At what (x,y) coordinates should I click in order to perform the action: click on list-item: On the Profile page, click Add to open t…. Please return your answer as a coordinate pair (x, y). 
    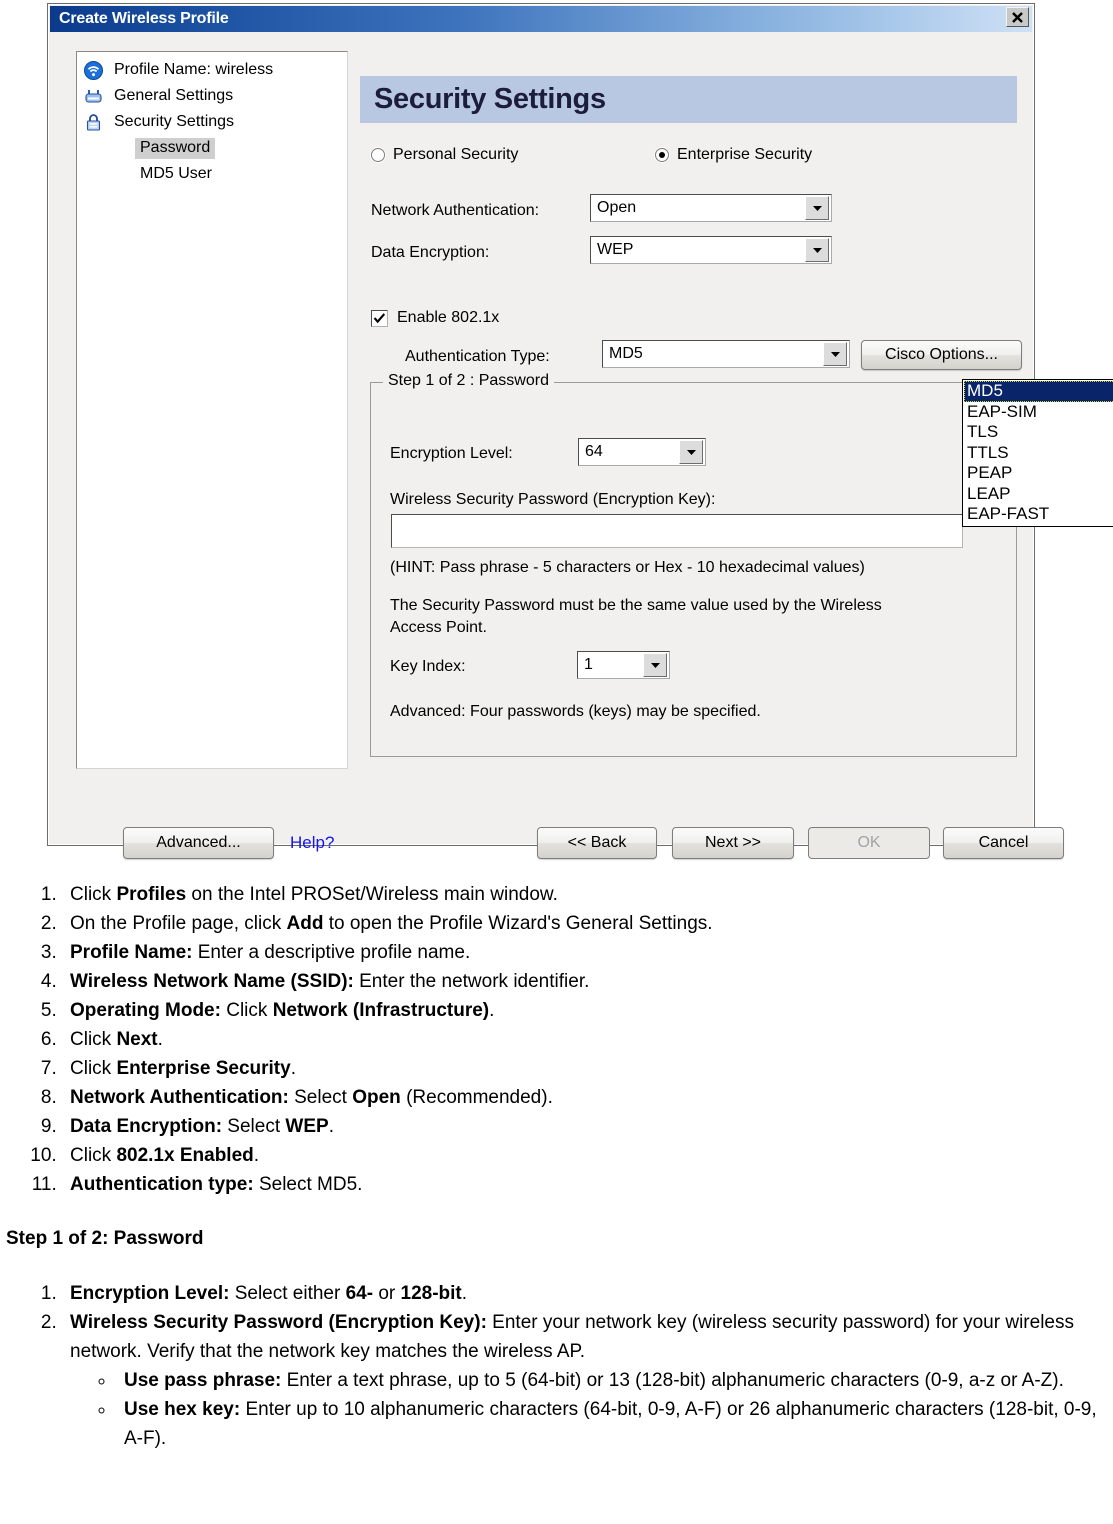
    Looking at the image, I should click on (587, 923).